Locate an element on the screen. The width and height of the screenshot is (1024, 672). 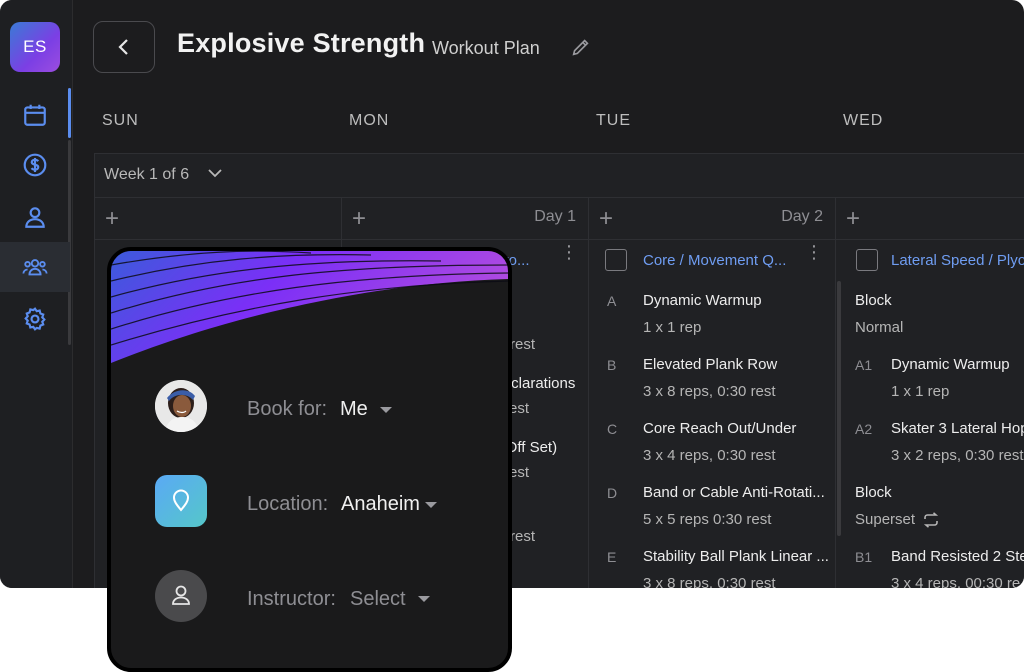
location-label: Location: is located at coordinates (288, 504).